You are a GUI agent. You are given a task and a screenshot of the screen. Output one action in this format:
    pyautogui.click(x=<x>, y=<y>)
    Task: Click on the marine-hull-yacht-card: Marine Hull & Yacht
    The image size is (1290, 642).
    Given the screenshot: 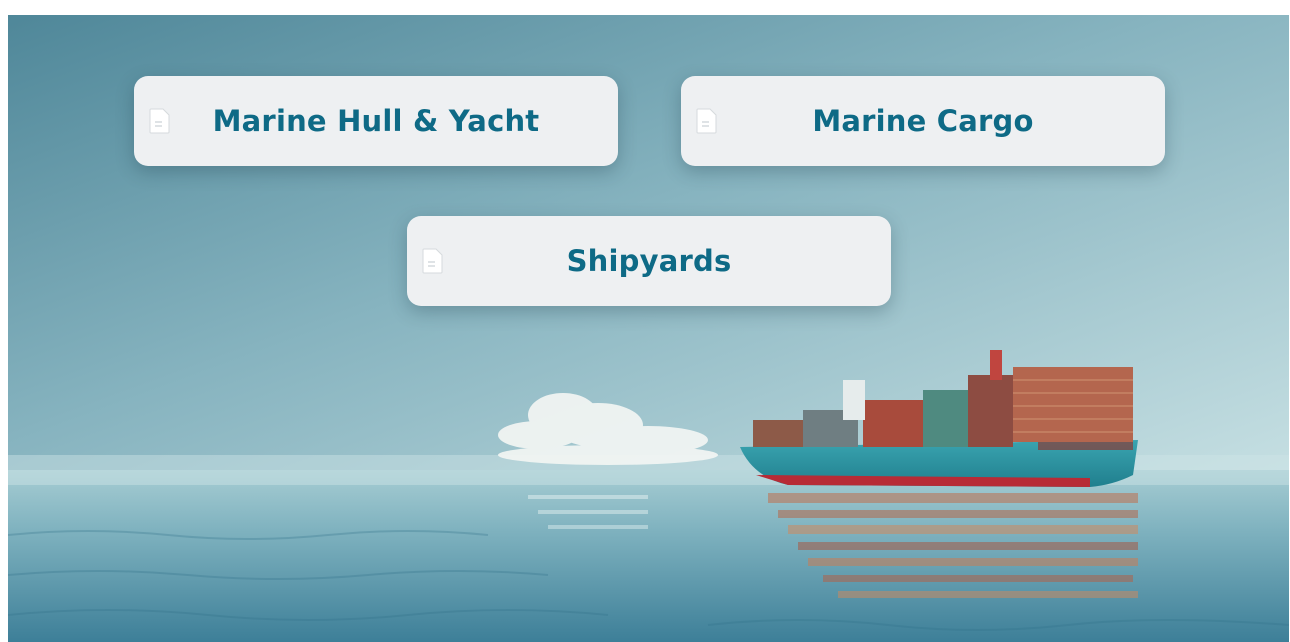 What is the action you would take?
    pyautogui.click(x=376, y=121)
    